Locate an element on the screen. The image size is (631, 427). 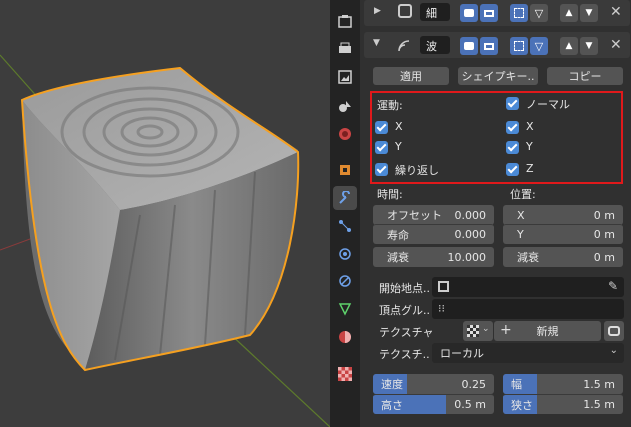
narrowness-label: 狭さ is located at coordinates (522, 405).